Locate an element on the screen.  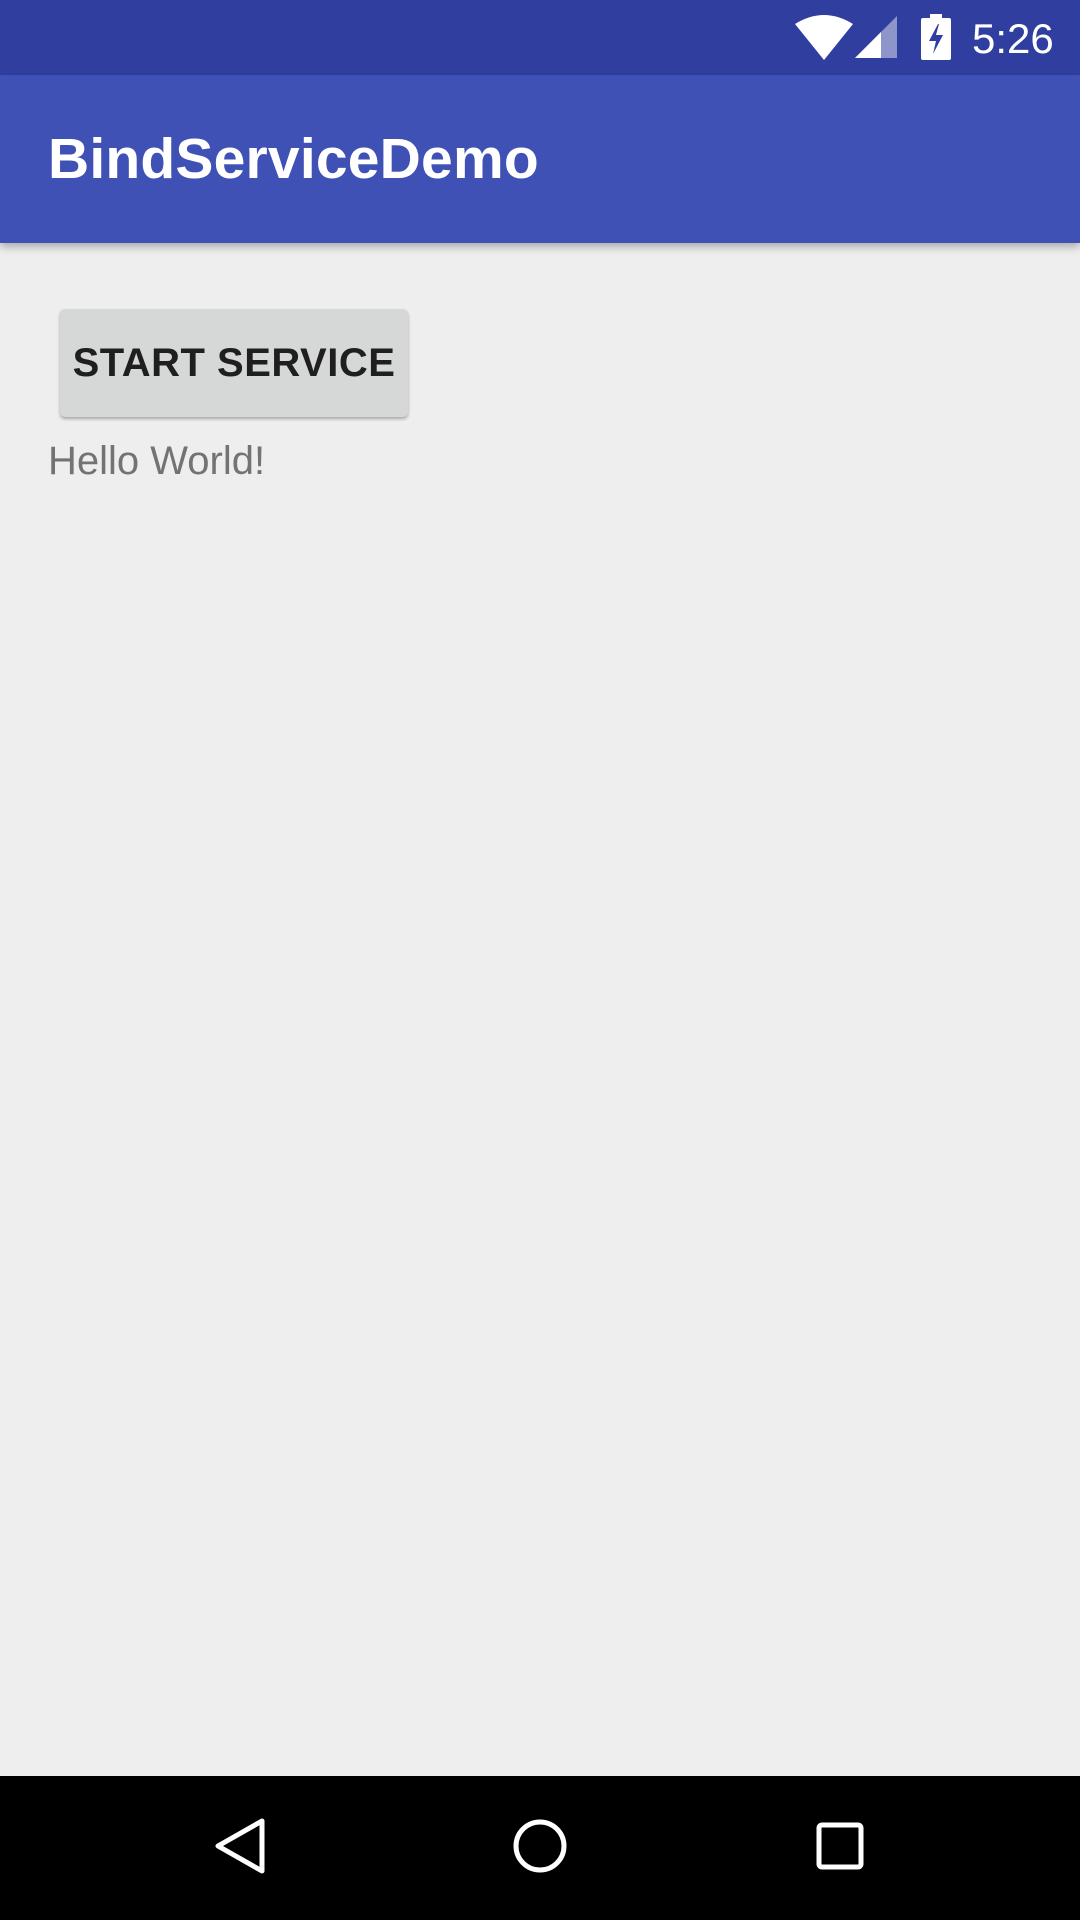
recents-icon is located at coordinates (840, 1848).